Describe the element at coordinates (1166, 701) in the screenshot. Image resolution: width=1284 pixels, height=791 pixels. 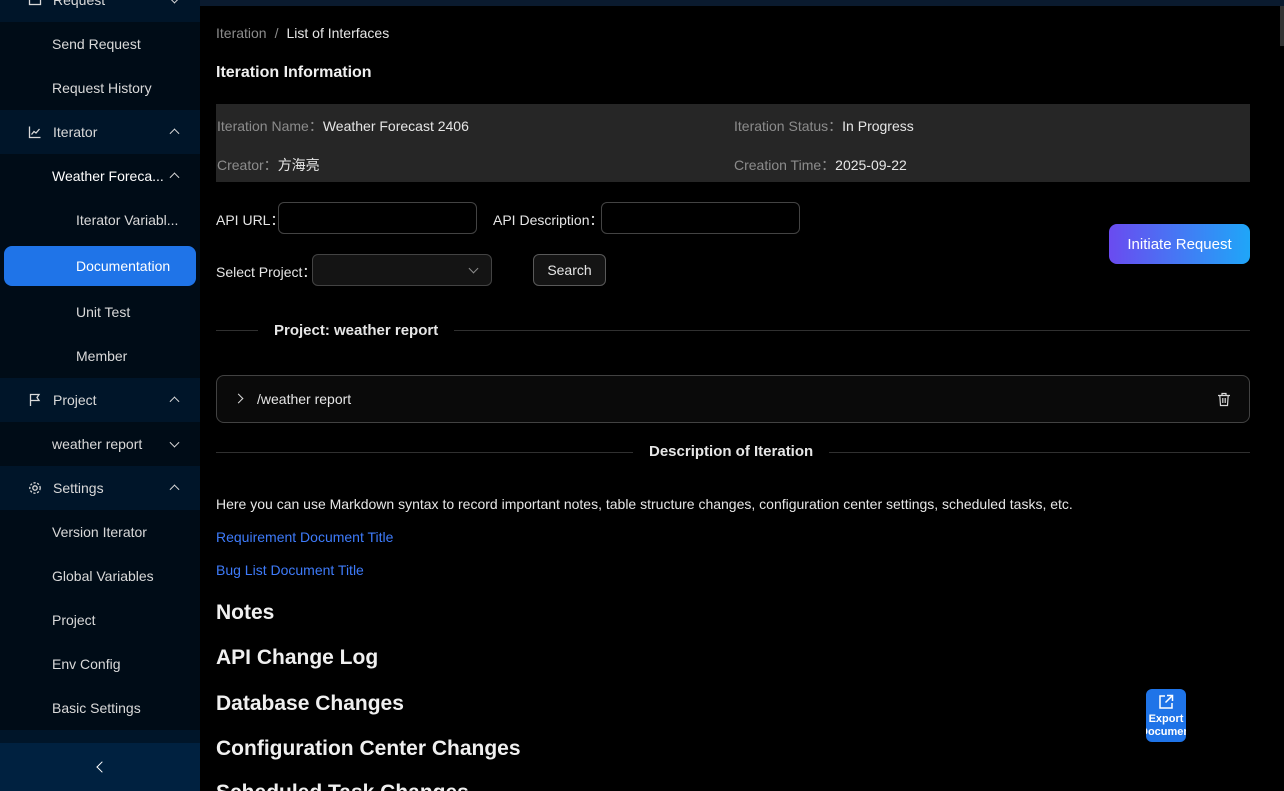
I see `export-icon` at that location.